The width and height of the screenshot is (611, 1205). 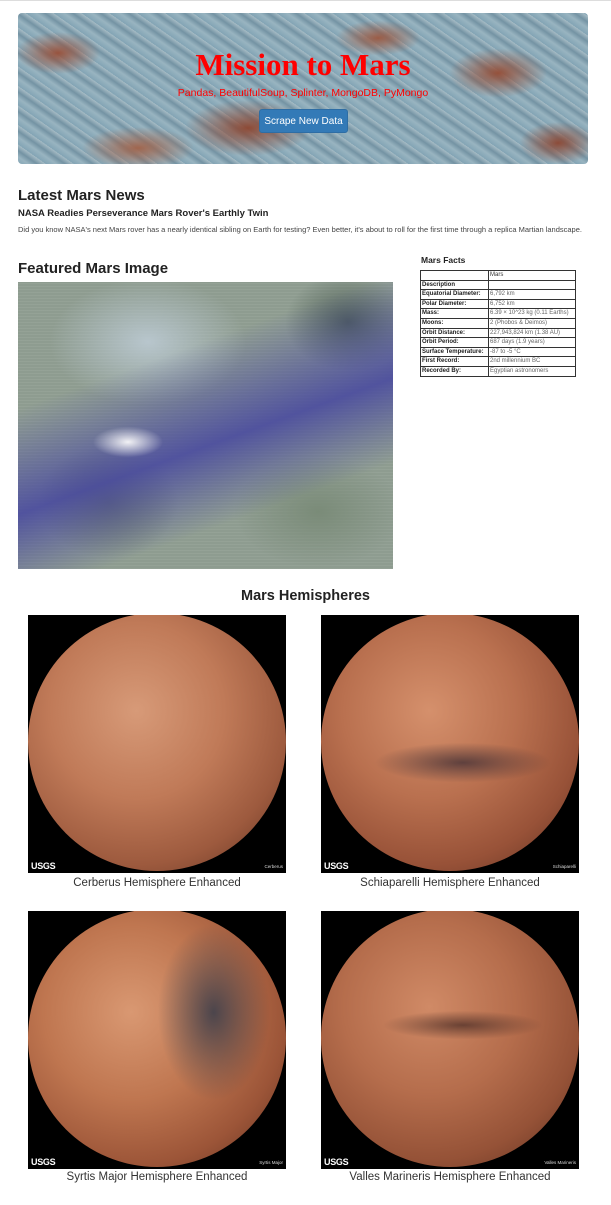 I want to click on facts-description-label: Description, so click(x=454, y=285).